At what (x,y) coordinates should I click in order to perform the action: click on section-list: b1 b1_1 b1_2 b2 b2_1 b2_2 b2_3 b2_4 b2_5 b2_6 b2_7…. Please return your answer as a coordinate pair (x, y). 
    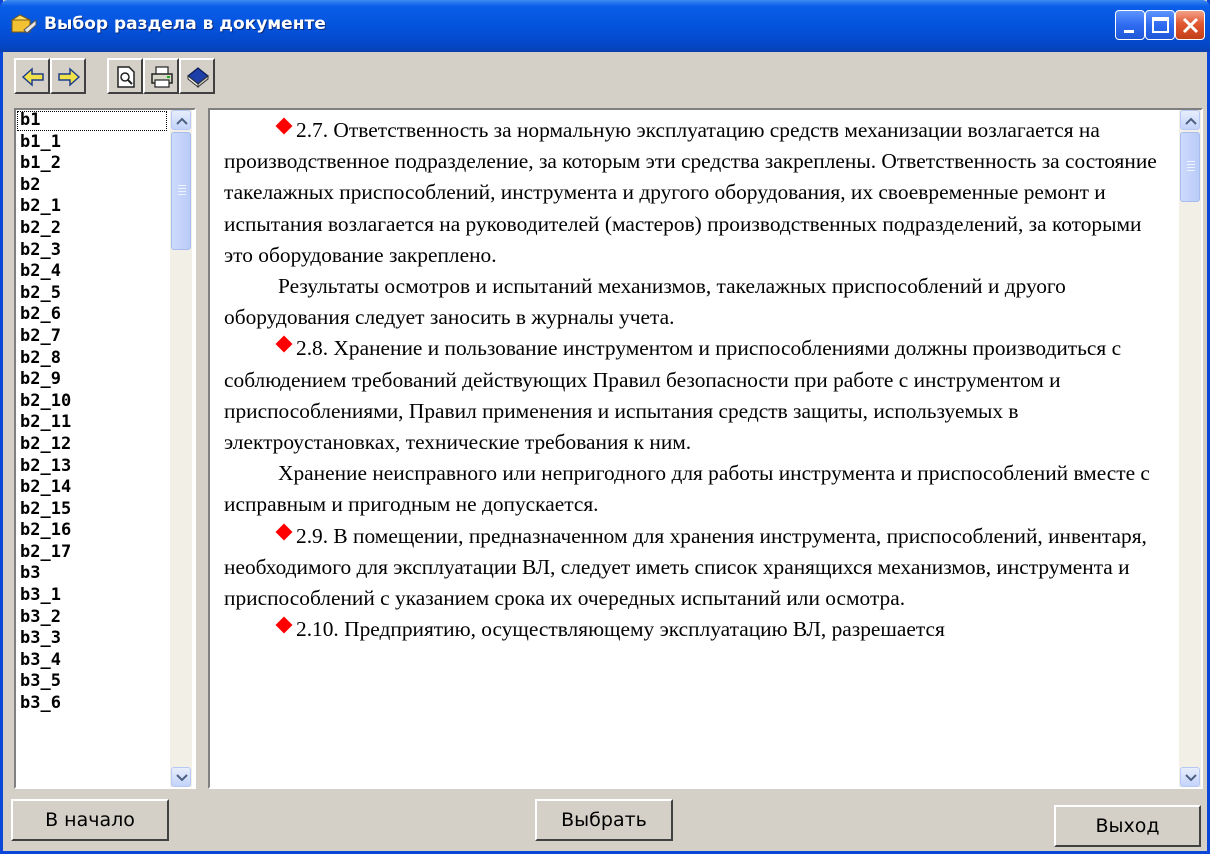
    Looking at the image, I should click on (105, 448).